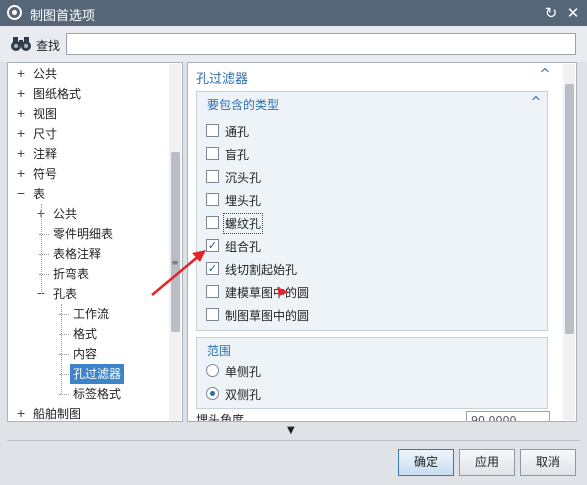  Describe the element at coordinates (88, 412) in the screenshot. I see `tree-item: + 船舶制图` at that location.